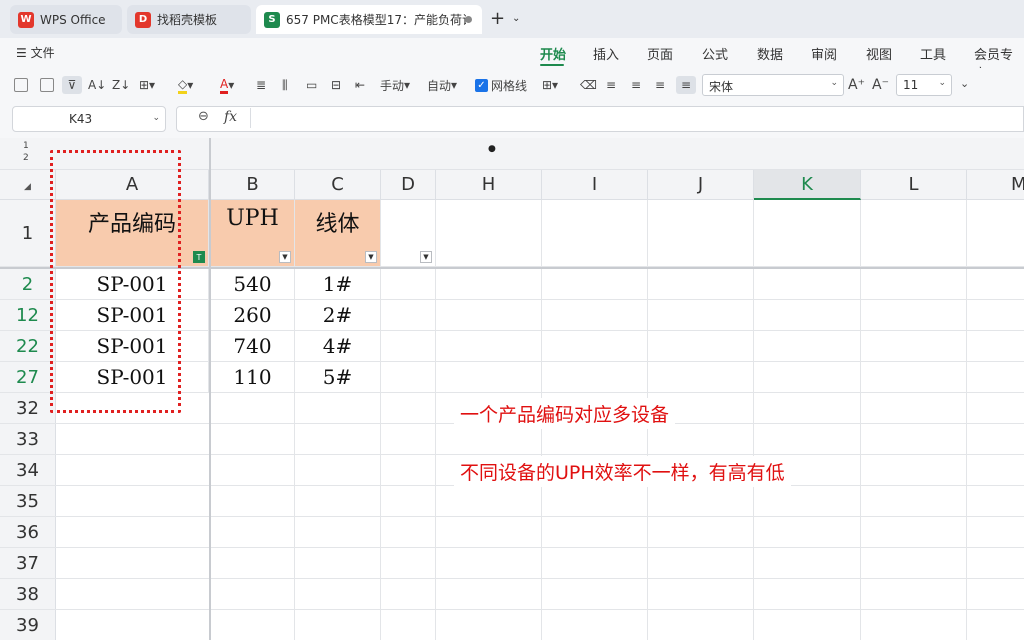 The width and height of the screenshot is (1024, 640). Describe the element at coordinates (253, 233) in the screenshot. I see `header-cell-uph: UPH ▼` at that location.